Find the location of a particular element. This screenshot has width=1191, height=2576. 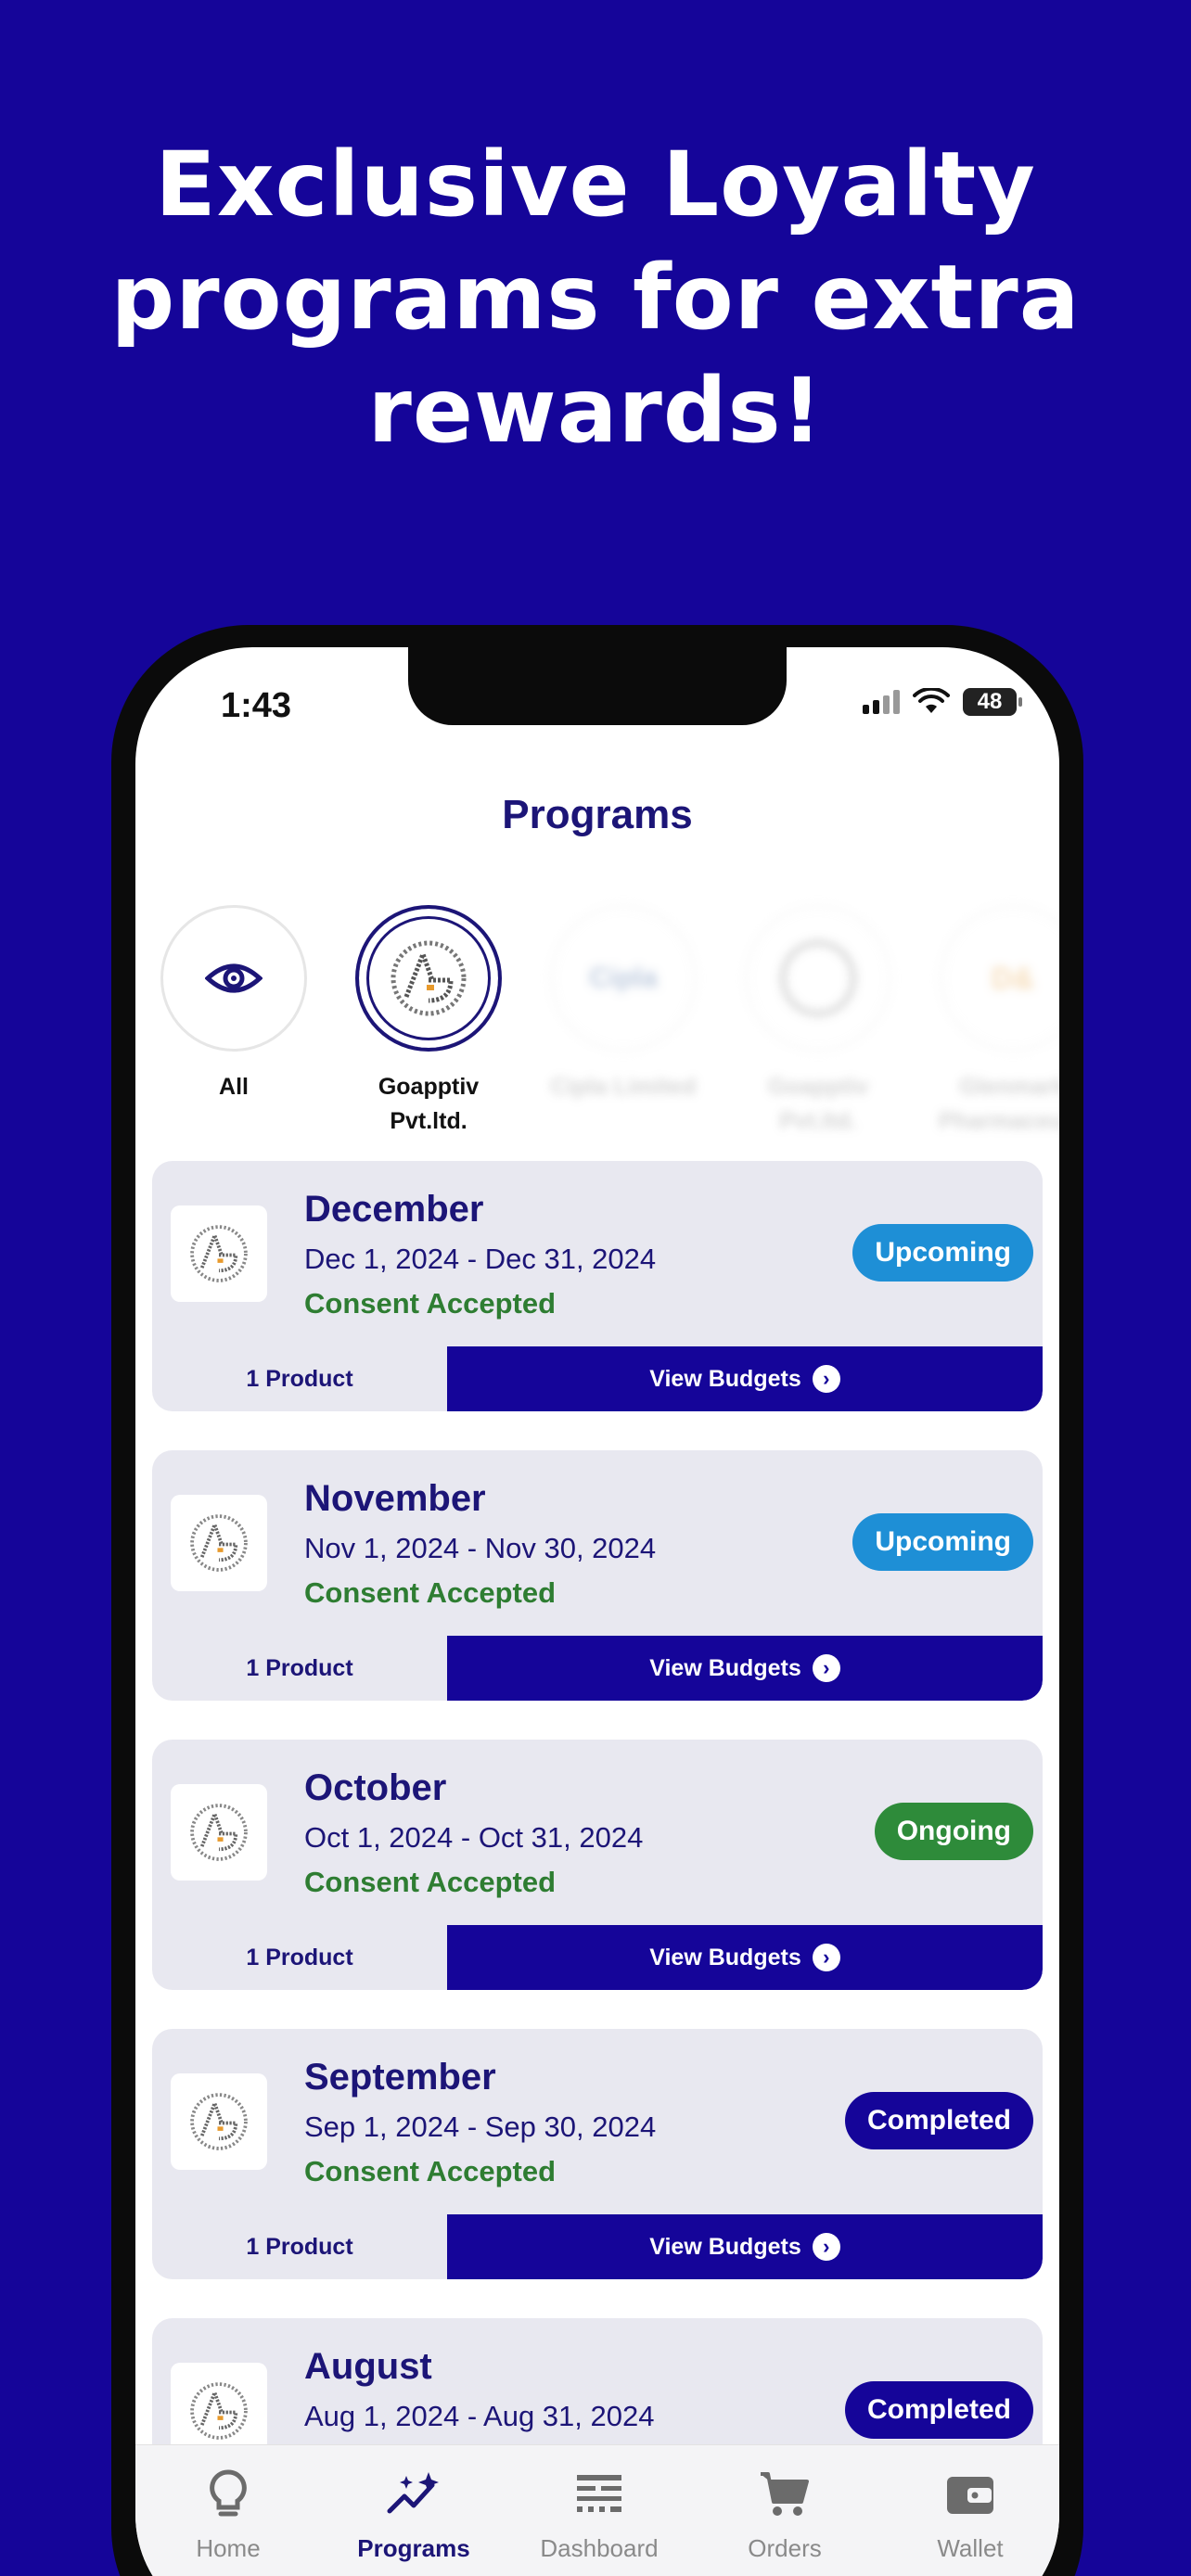

tab-dashboard: Dashboard is located at coordinates (599, 2514).